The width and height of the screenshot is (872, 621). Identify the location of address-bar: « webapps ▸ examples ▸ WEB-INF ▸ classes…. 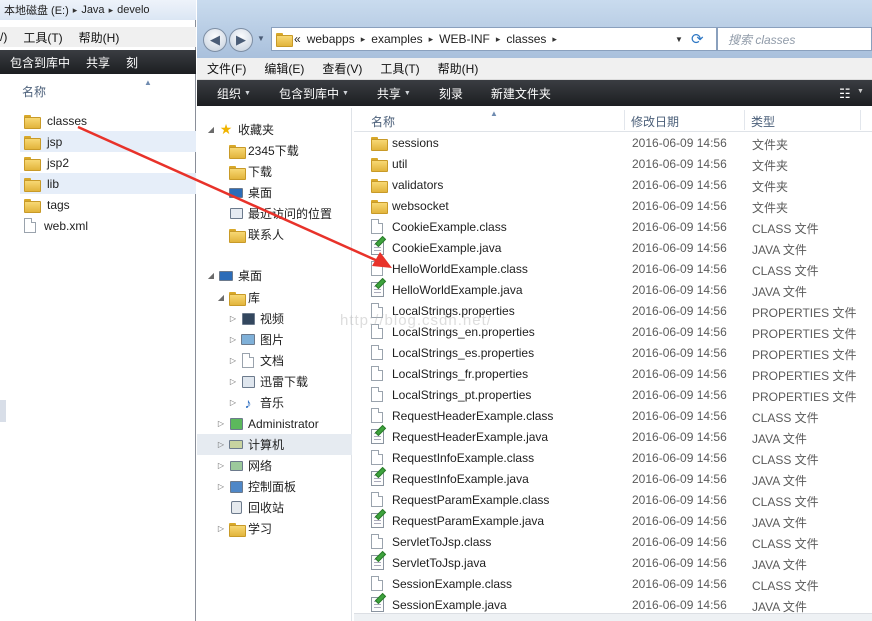
(494, 39).